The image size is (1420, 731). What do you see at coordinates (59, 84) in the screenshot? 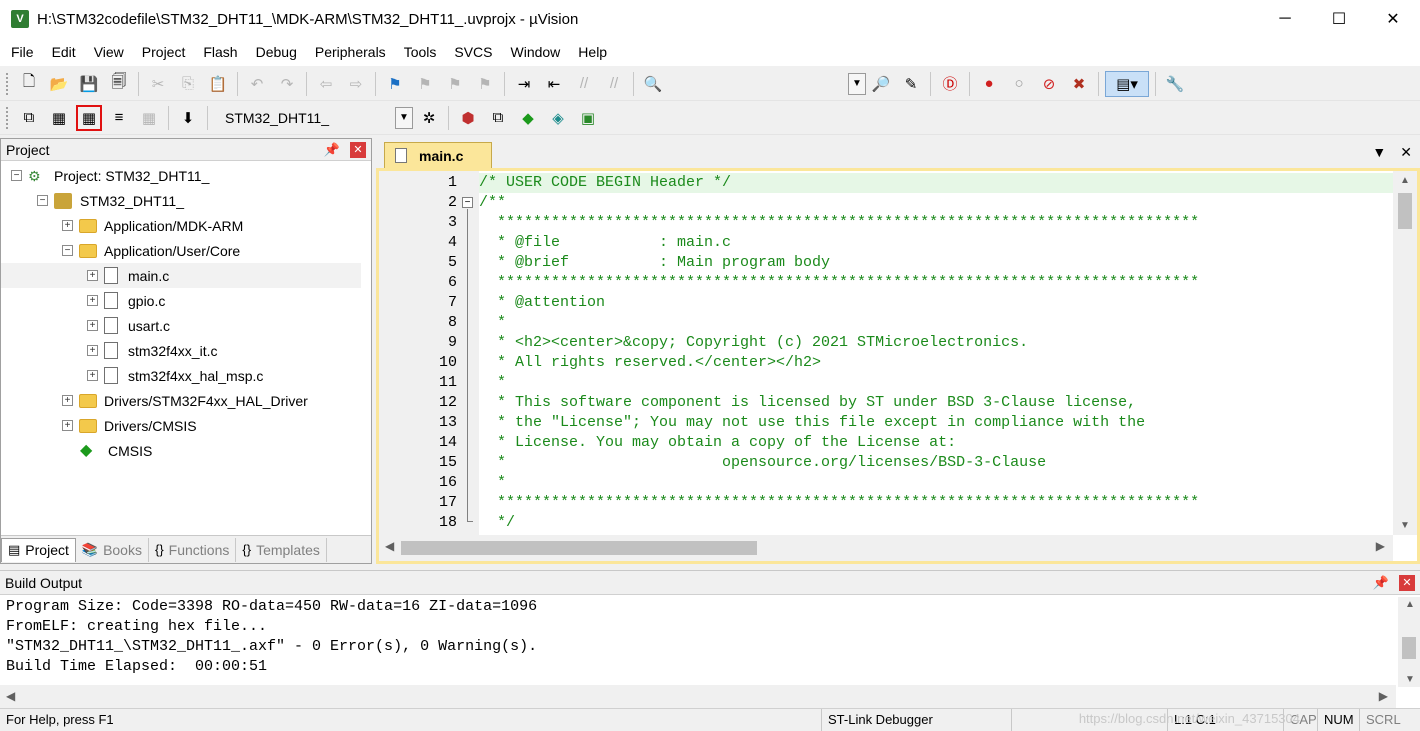
I see `open-file-icon: 📂` at bounding box center [59, 84].